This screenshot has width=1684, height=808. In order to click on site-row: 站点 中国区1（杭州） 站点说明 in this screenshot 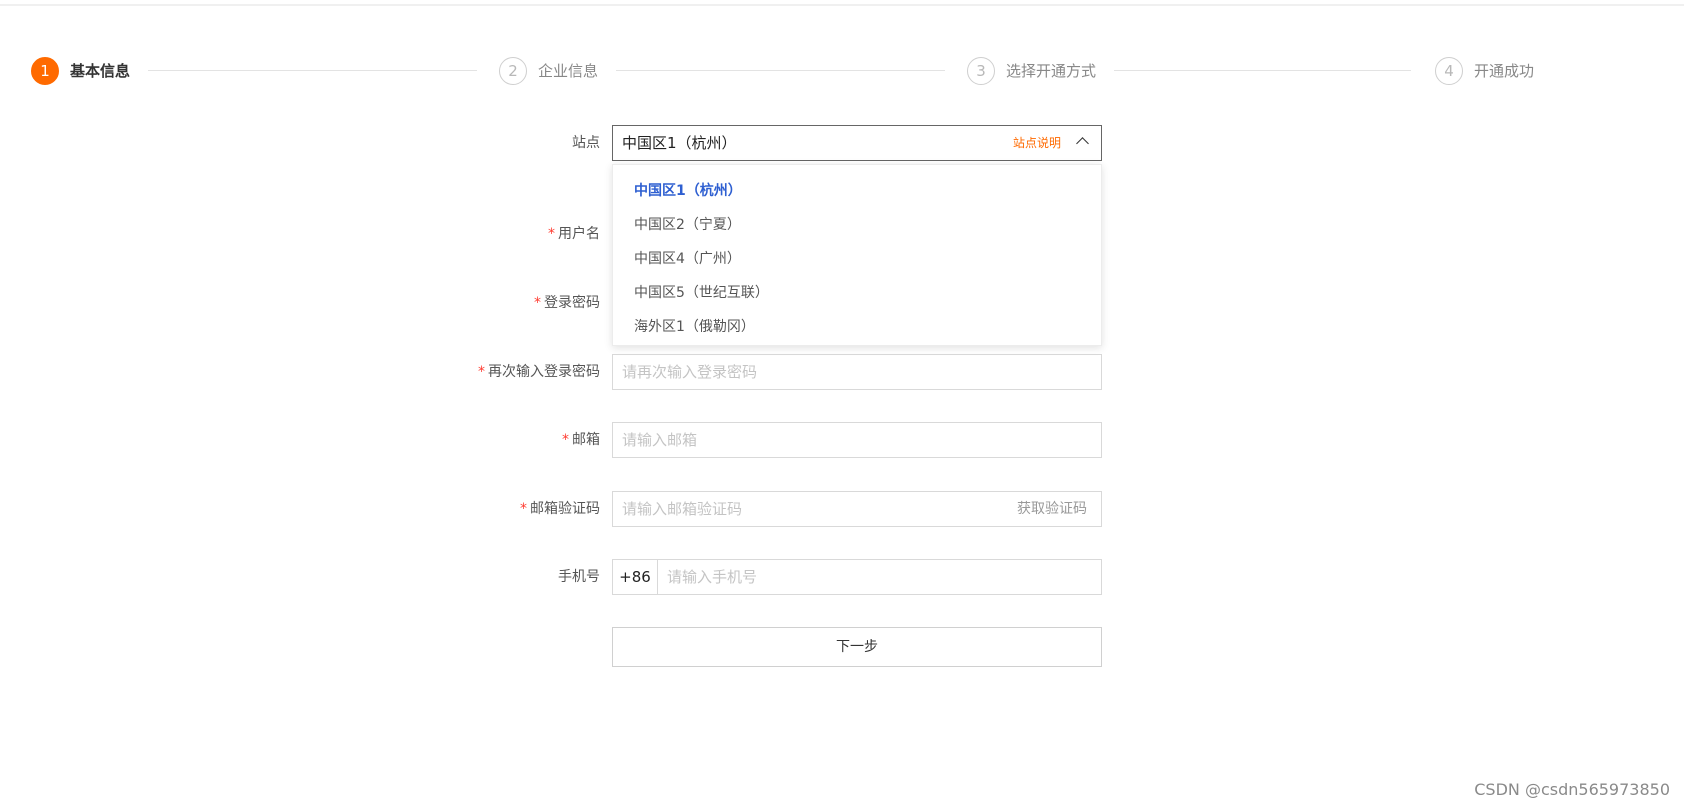, I will do `click(842, 143)`.